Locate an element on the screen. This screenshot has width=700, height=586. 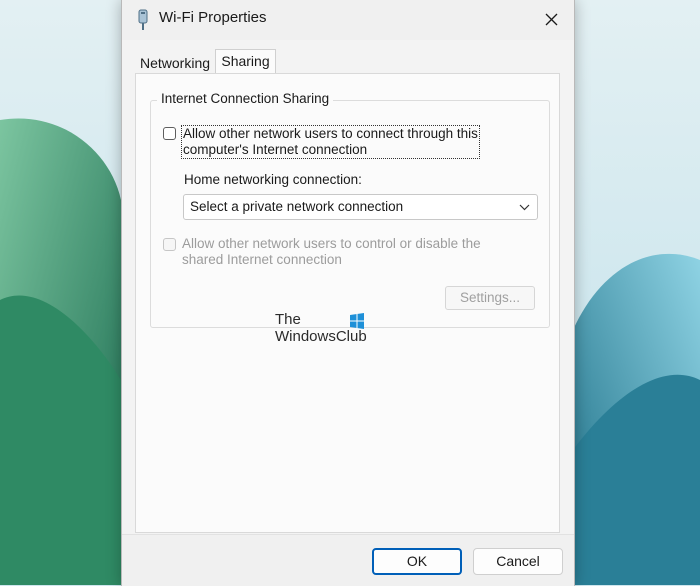
group-title: Internet Connection Sharing is located at coordinates (245, 98).